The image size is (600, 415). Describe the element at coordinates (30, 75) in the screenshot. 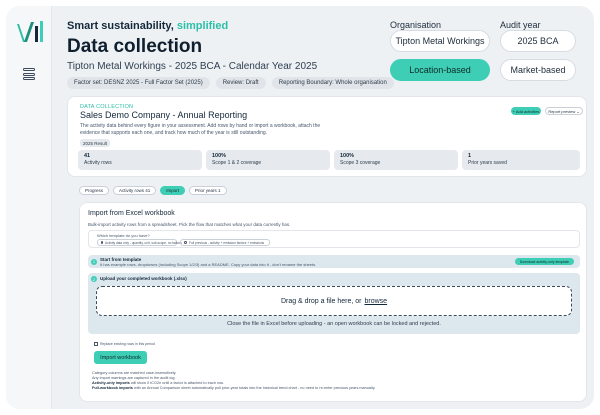

I see `database-icon` at that location.